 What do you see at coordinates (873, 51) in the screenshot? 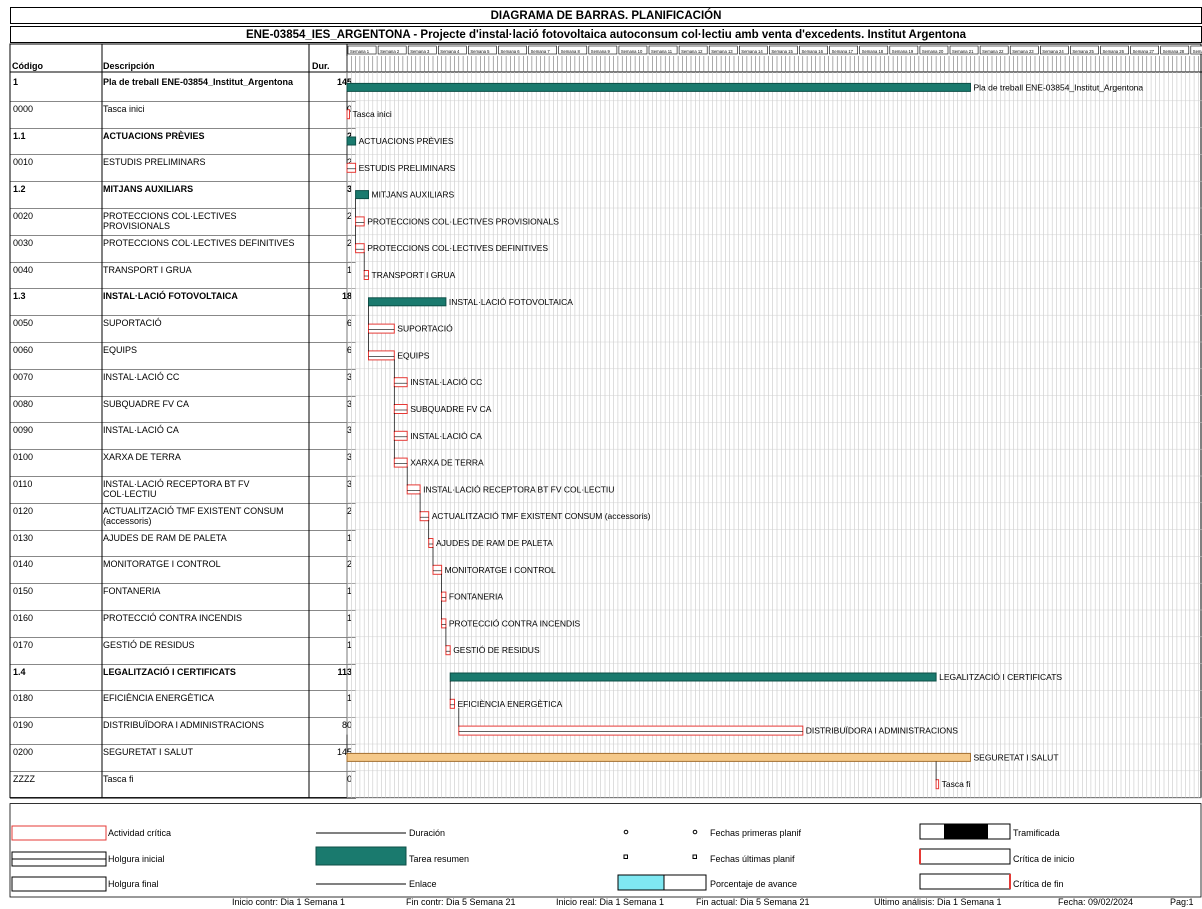
I see `timeline-week-label: Semana 18` at bounding box center [873, 51].